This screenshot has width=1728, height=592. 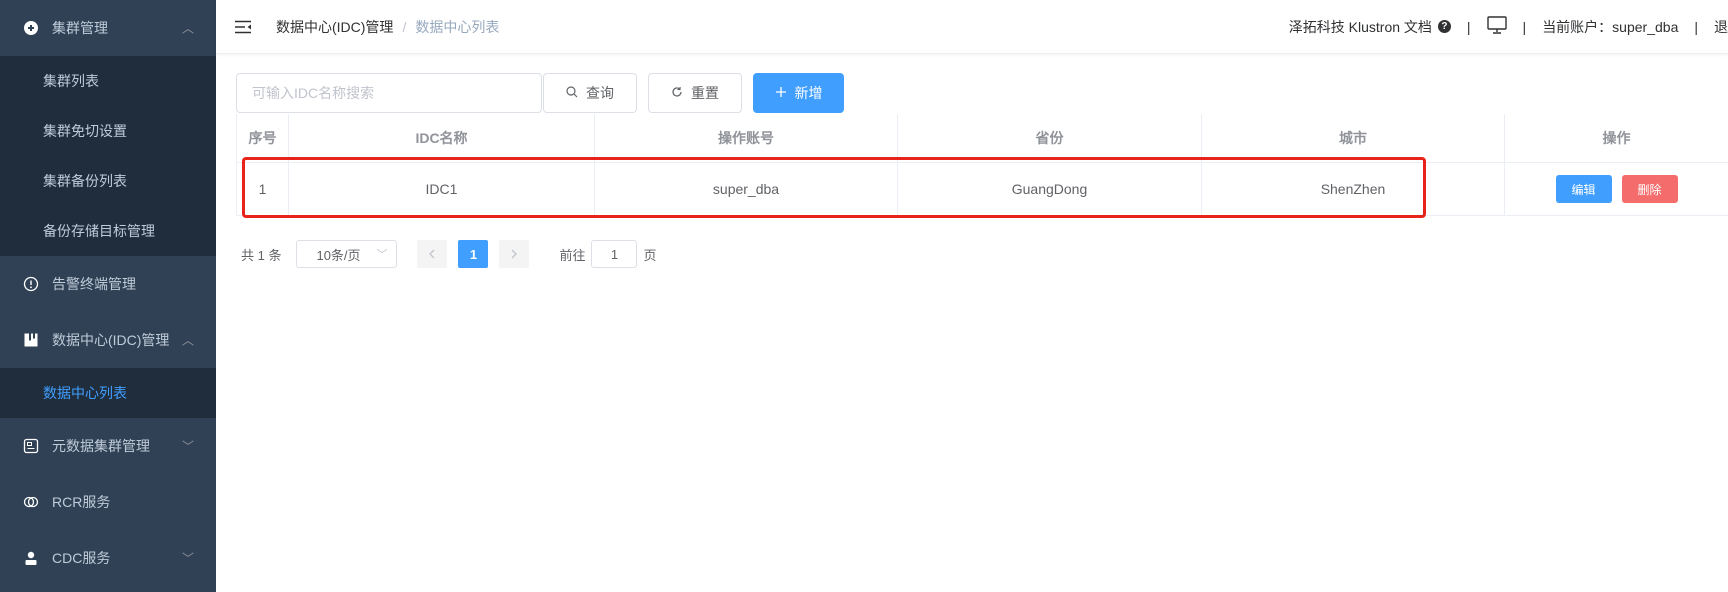 What do you see at coordinates (677, 93) in the screenshot?
I see `refresh-icon` at bounding box center [677, 93].